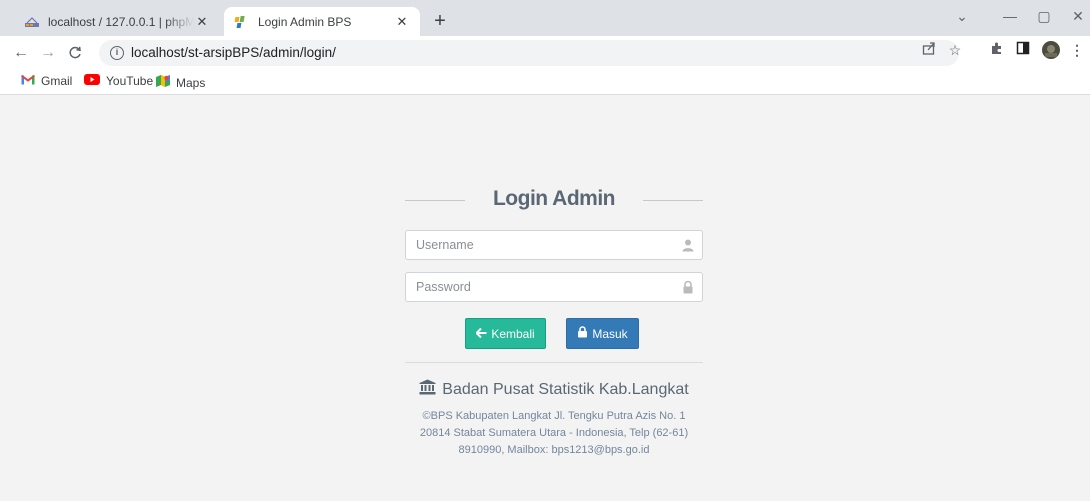  Describe the element at coordinates (28, 81) in the screenshot. I see `gmail-icon` at that location.